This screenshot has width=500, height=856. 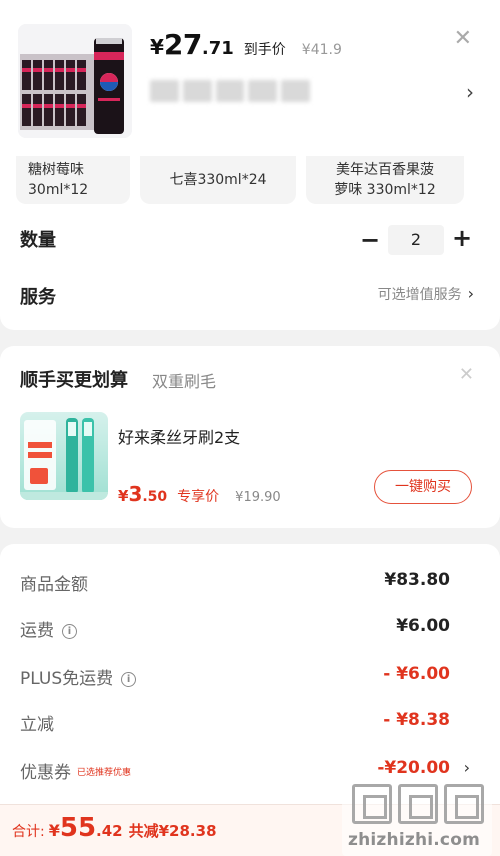 I want to click on service-selector: 可选增值服务 ›, so click(x=426, y=294).